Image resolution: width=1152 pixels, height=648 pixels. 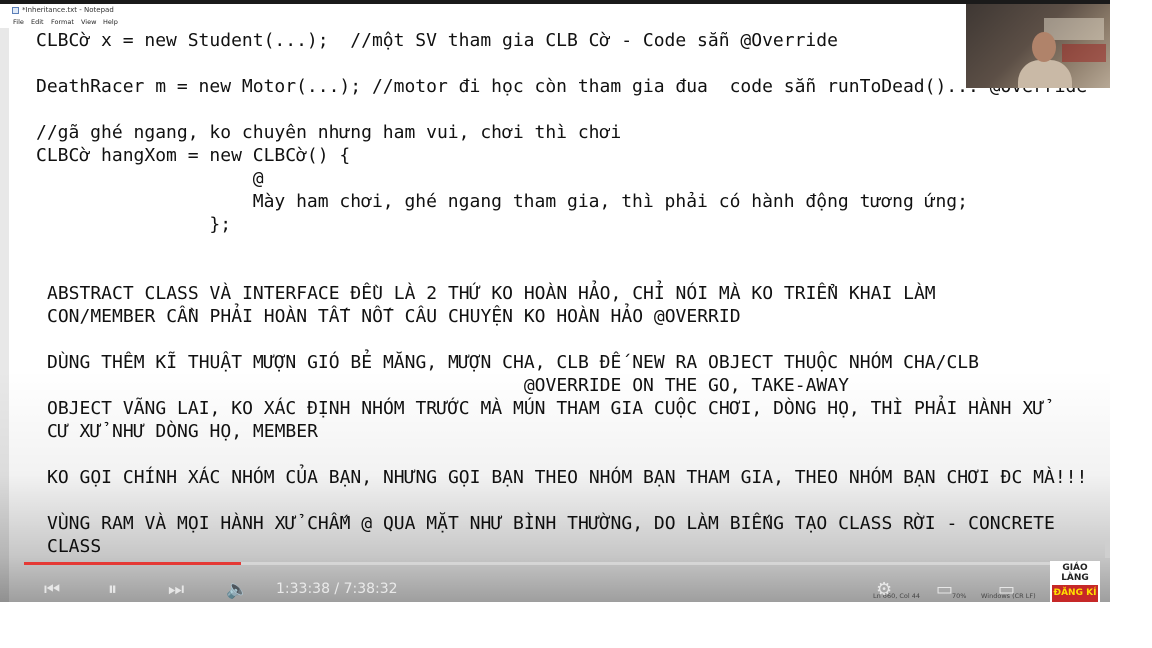 What do you see at coordinates (1084, 53) in the screenshot?
I see `webcam-background-shelf` at bounding box center [1084, 53].